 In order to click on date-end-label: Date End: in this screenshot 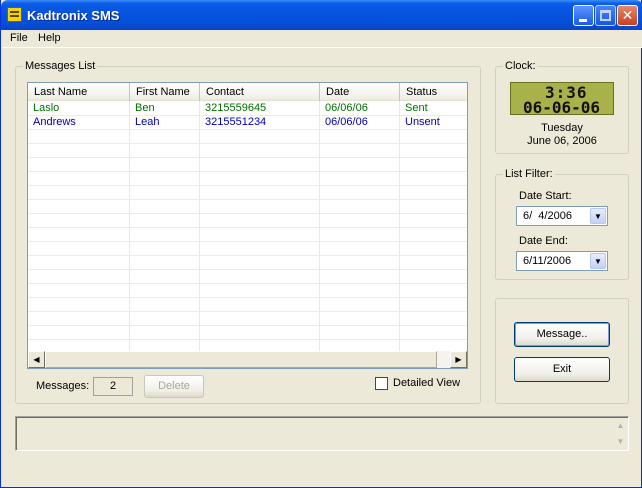, I will do `click(543, 241)`.